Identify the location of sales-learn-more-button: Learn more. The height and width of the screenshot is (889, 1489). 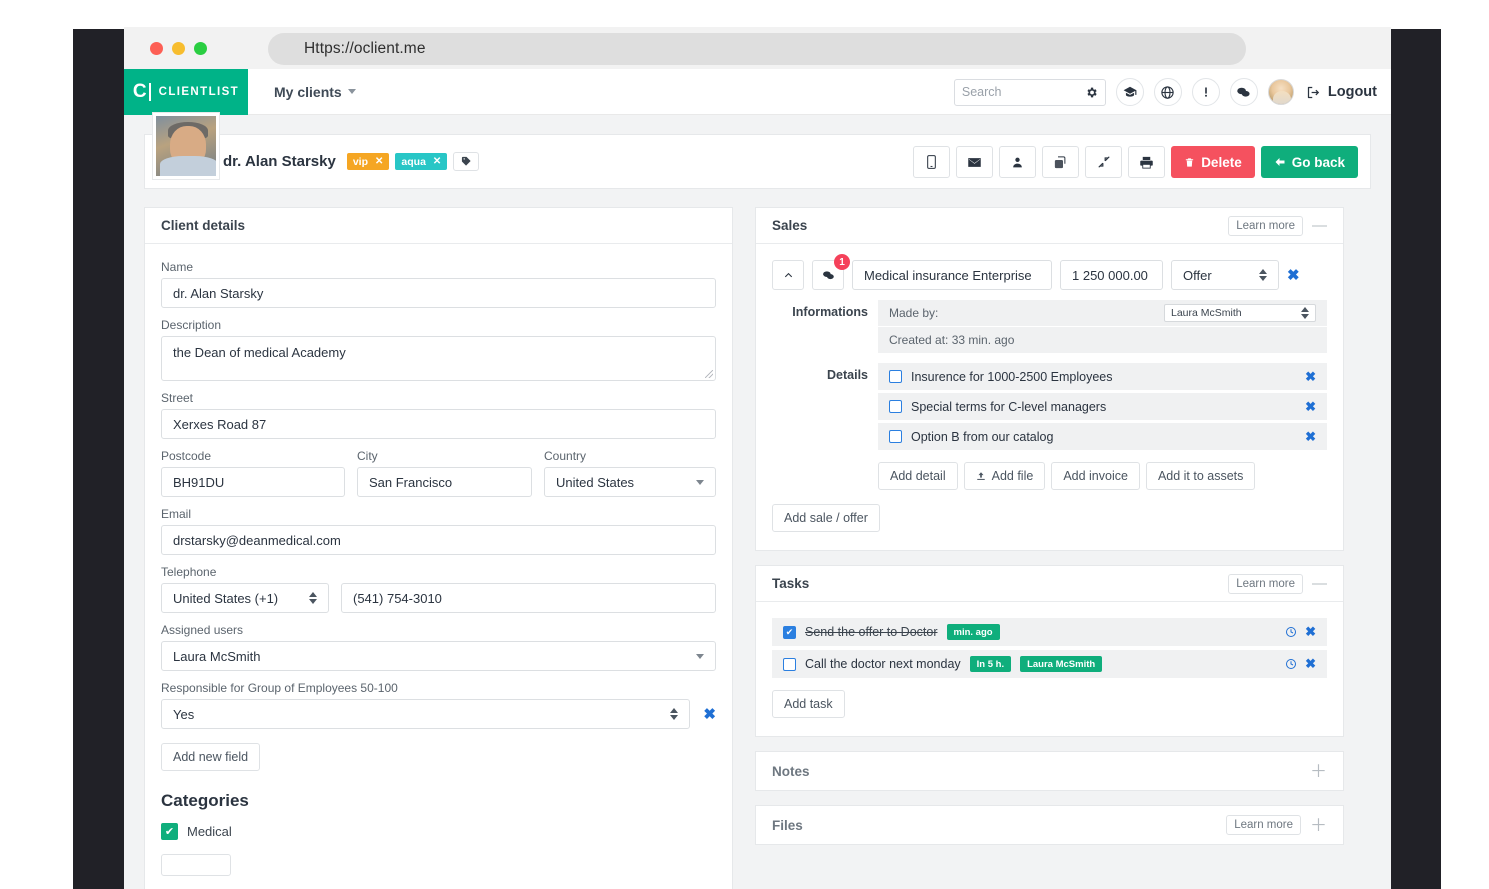
(1265, 225).